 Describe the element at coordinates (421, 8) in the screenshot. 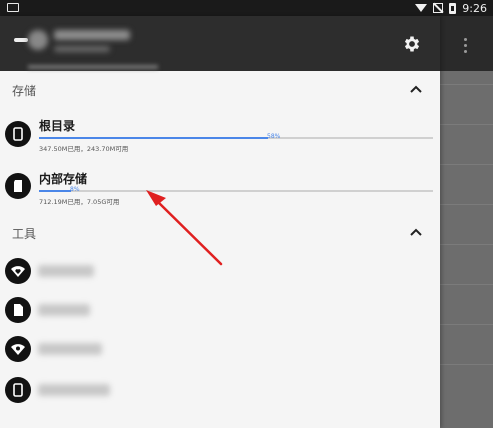

I see `wifi-icon` at that location.